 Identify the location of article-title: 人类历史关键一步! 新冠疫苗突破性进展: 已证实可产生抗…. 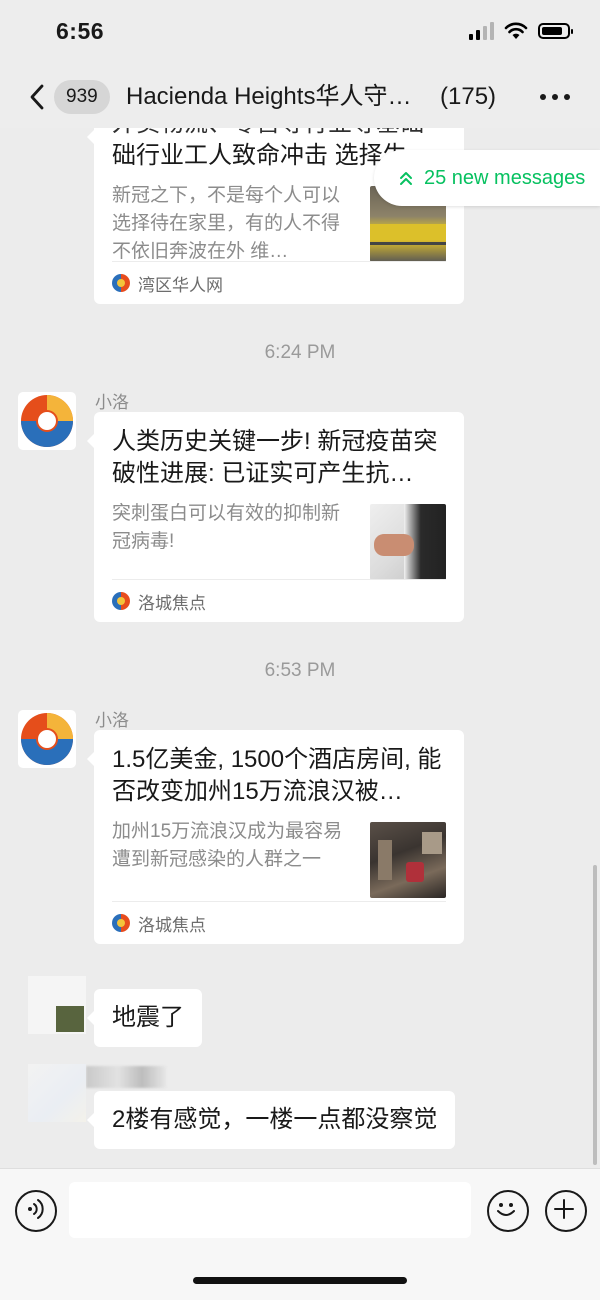
(275, 457).